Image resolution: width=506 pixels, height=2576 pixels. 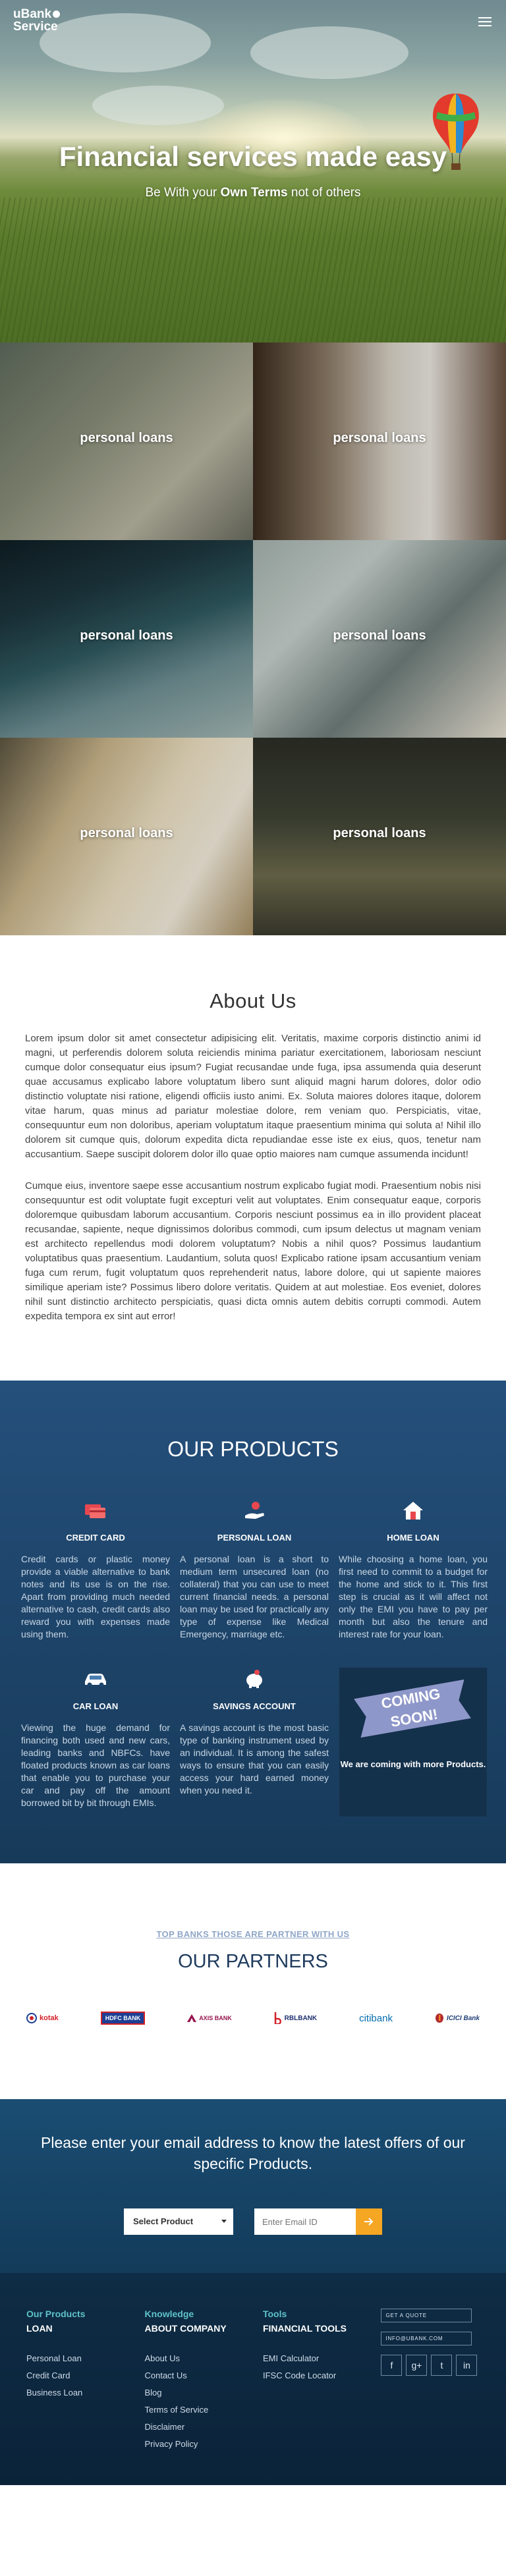 What do you see at coordinates (457, 2018) in the screenshot?
I see `partner-icici-logo: ICICI Bank` at bounding box center [457, 2018].